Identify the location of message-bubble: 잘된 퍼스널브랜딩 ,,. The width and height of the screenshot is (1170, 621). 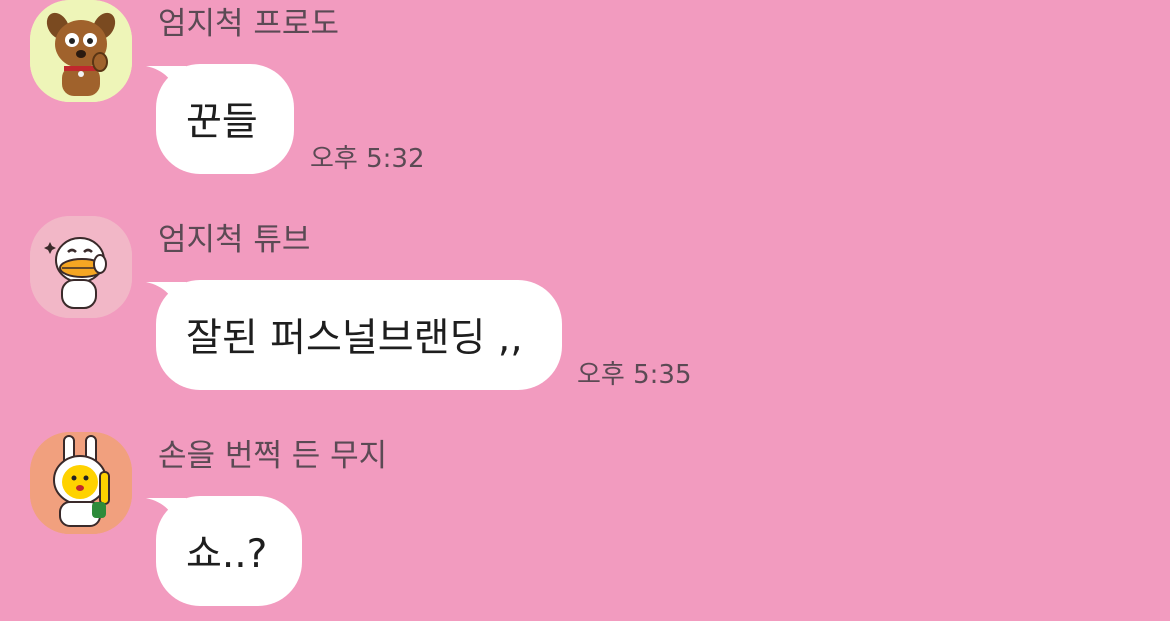
(359, 335).